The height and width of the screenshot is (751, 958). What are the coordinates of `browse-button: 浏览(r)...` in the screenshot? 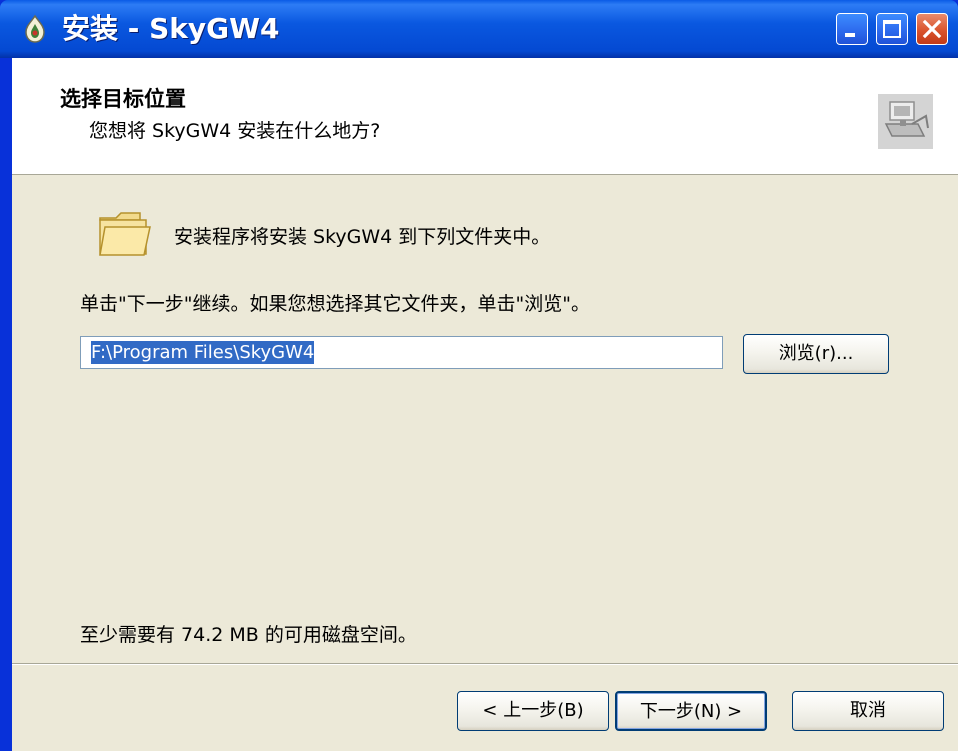 It's located at (816, 354).